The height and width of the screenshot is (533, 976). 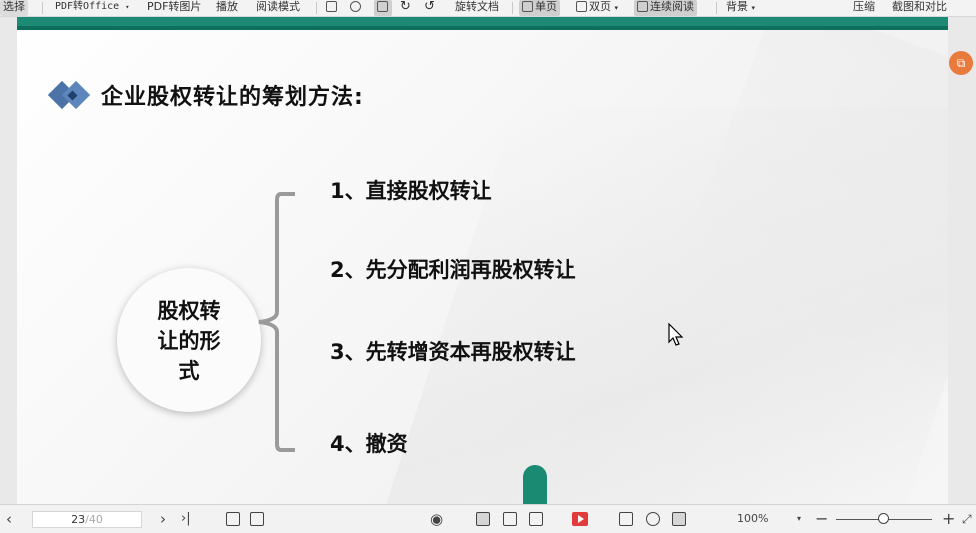 What do you see at coordinates (737, 6) in the screenshot?
I see `background-label: 背景` at bounding box center [737, 6].